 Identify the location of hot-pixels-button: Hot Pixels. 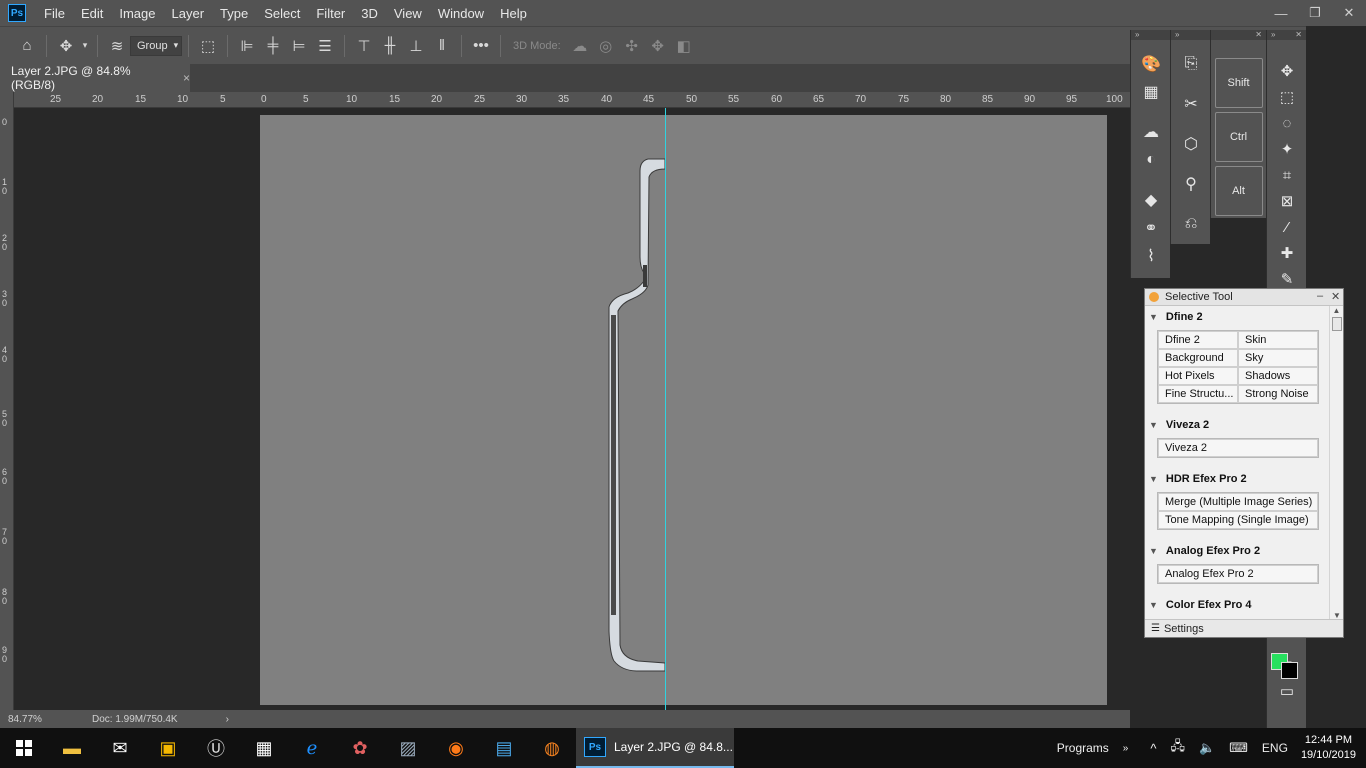
(1198, 376).